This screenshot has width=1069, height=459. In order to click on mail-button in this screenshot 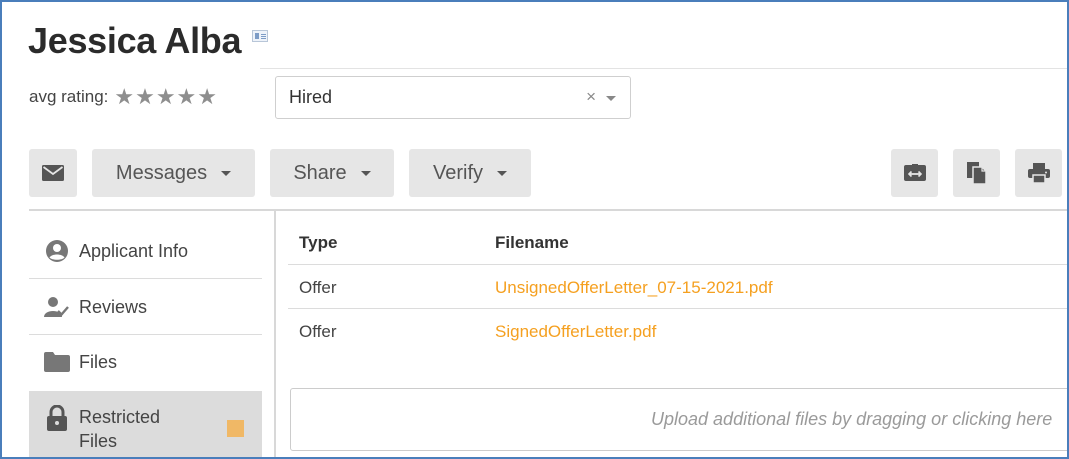, I will do `click(53, 173)`.